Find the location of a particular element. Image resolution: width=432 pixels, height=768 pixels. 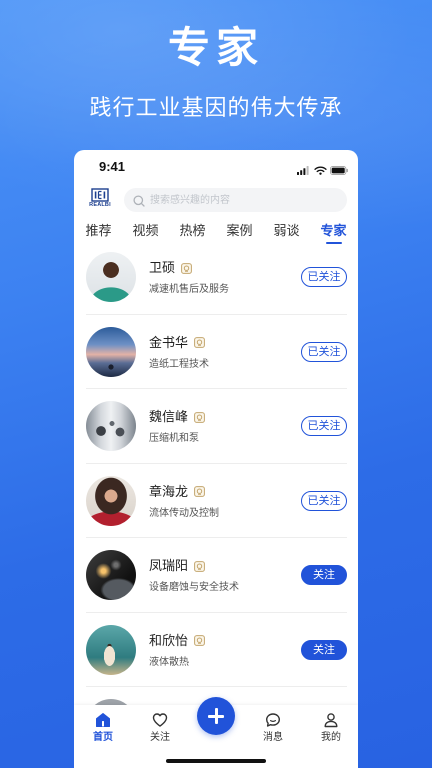

expert-field: 设备磨蚀与安全技术 is located at coordinates (194, 587).